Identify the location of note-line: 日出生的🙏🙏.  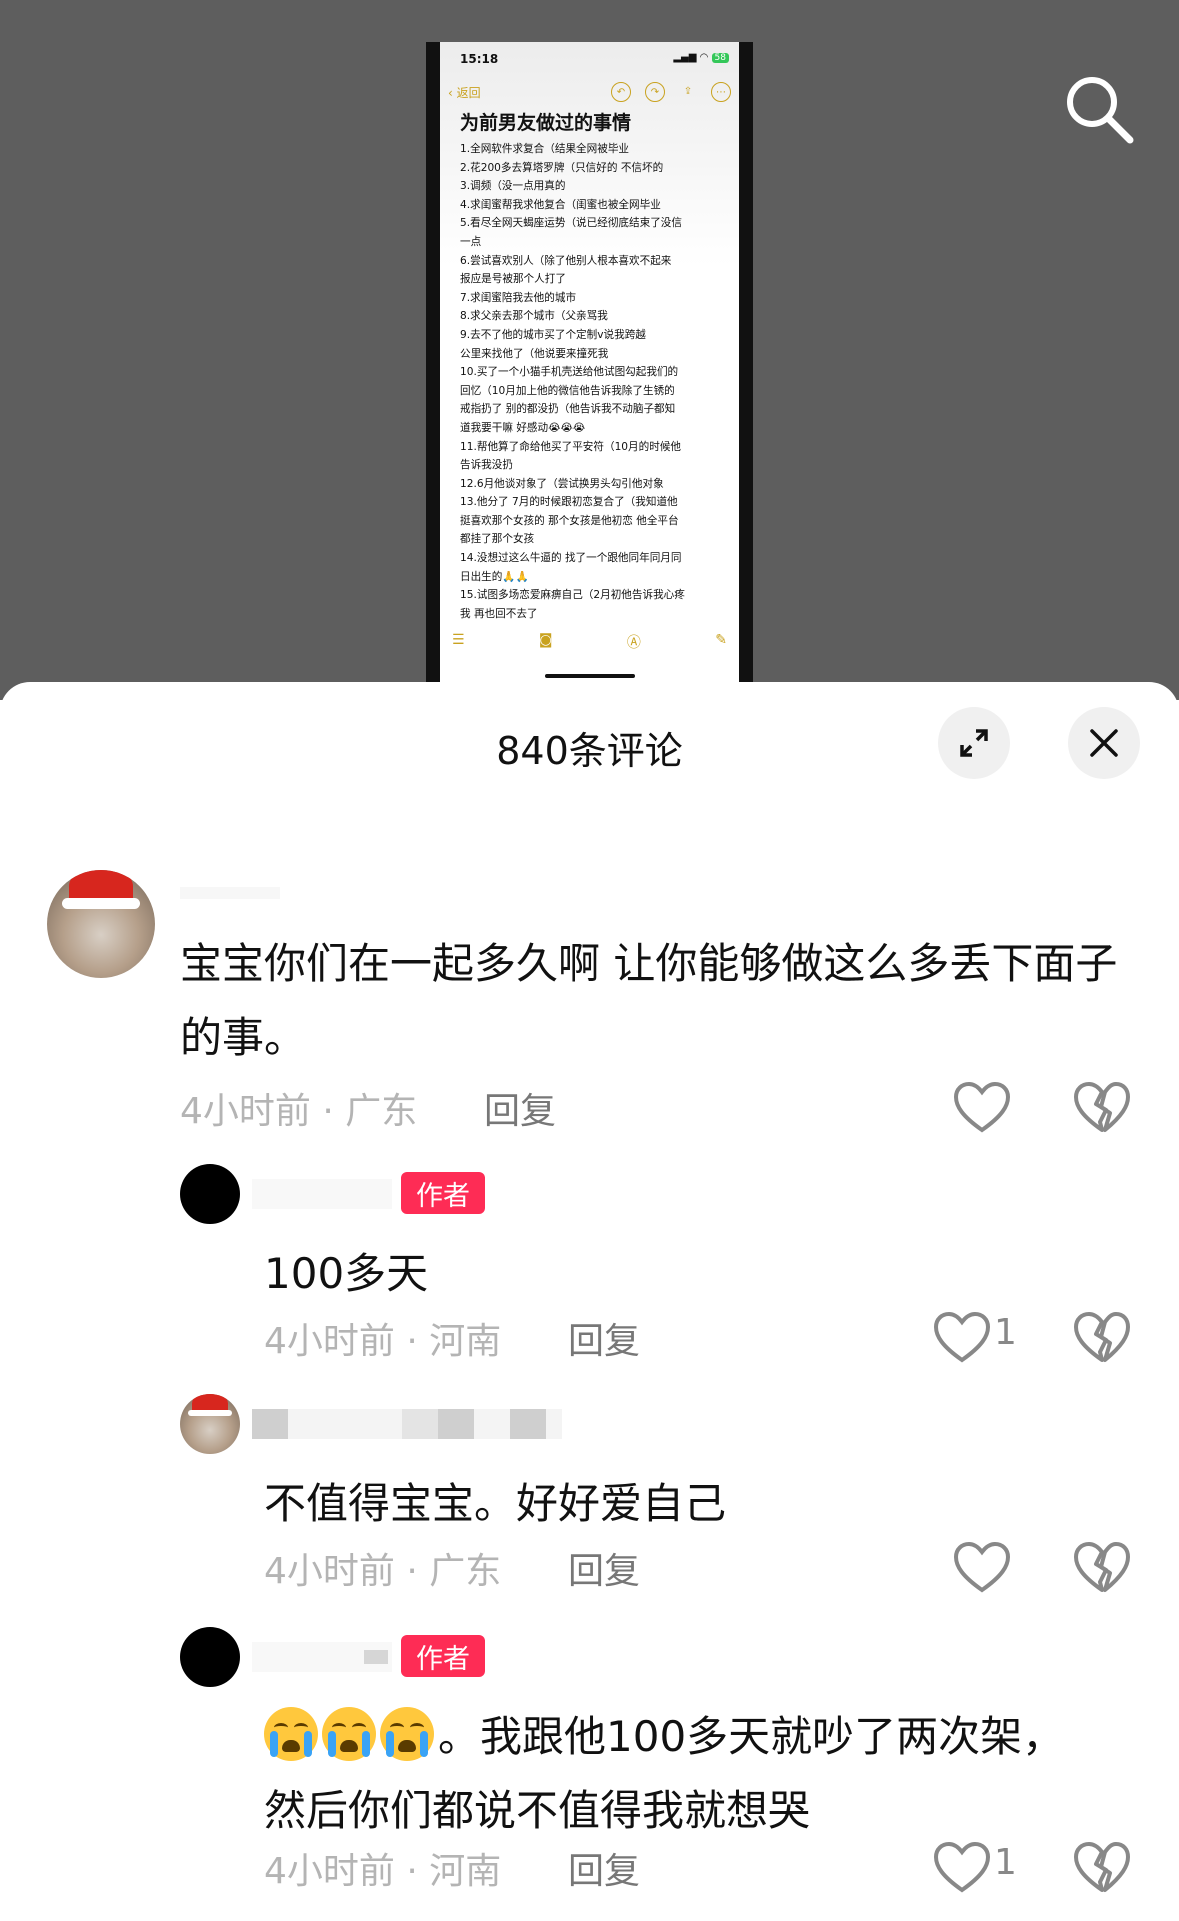
(494, 576).